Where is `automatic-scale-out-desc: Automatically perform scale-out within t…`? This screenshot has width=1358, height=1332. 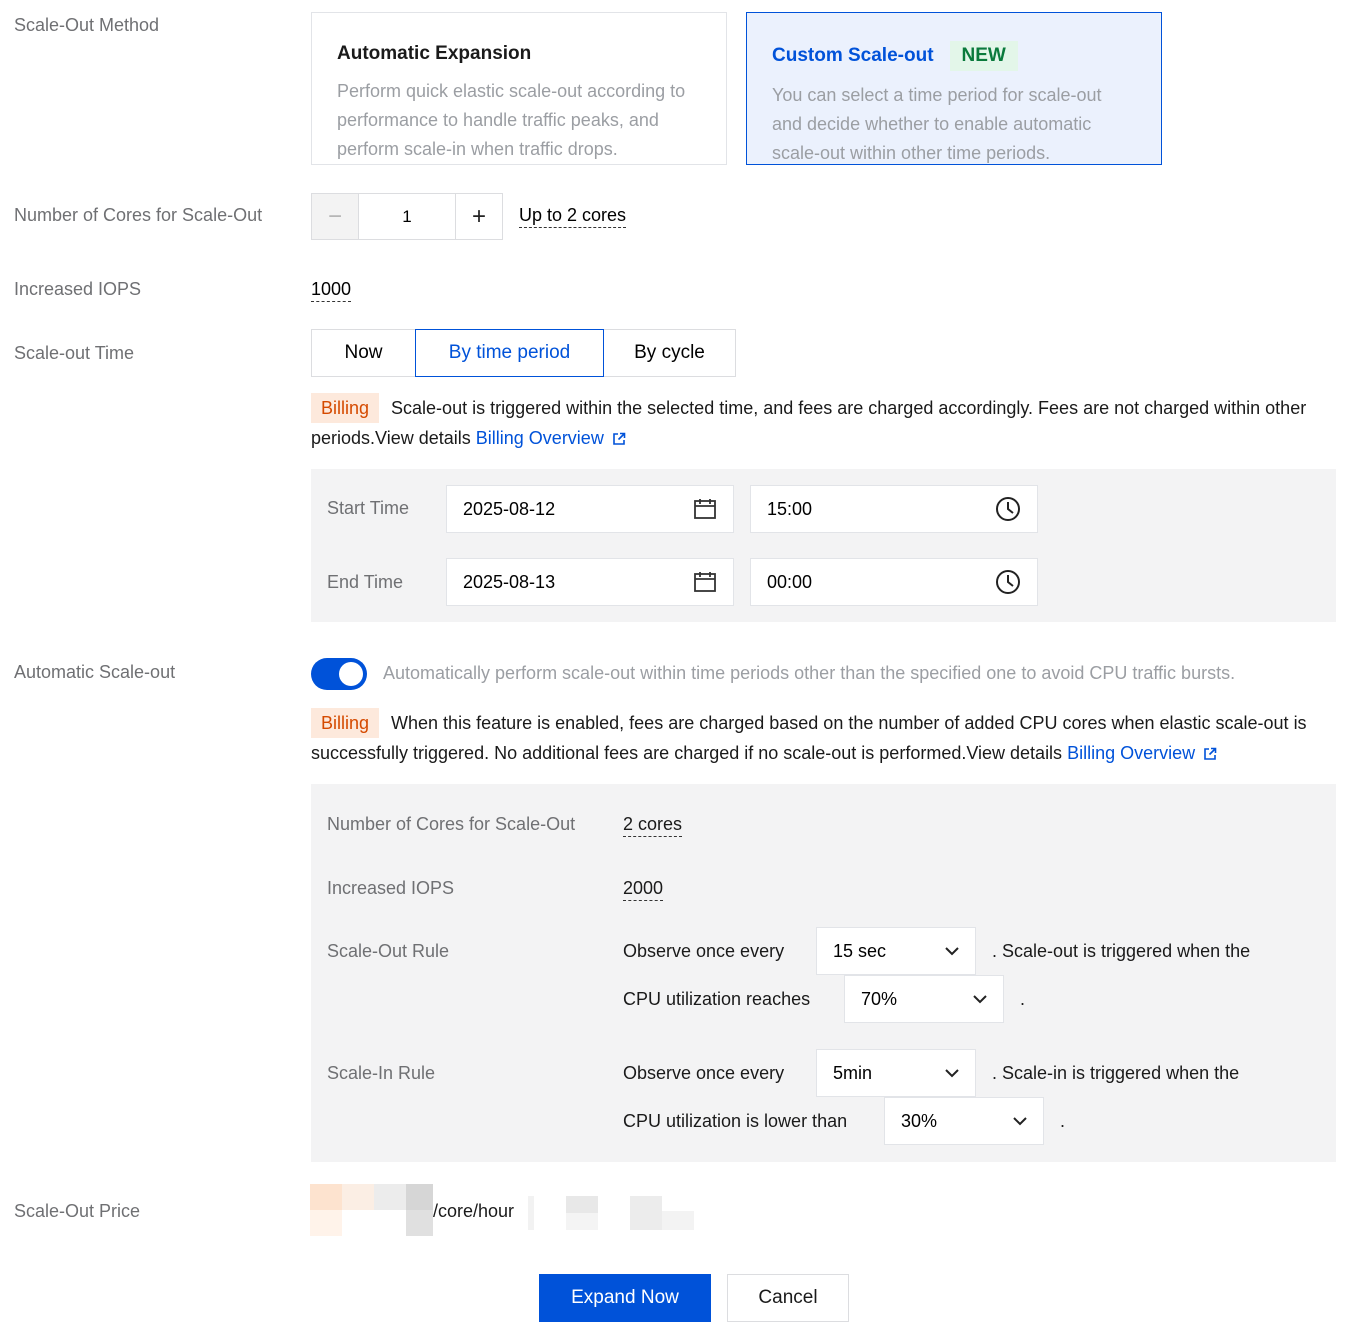 automatic-scale-out-desc: Automatically perform scale-out within t… is located at coordinates (809, 673).